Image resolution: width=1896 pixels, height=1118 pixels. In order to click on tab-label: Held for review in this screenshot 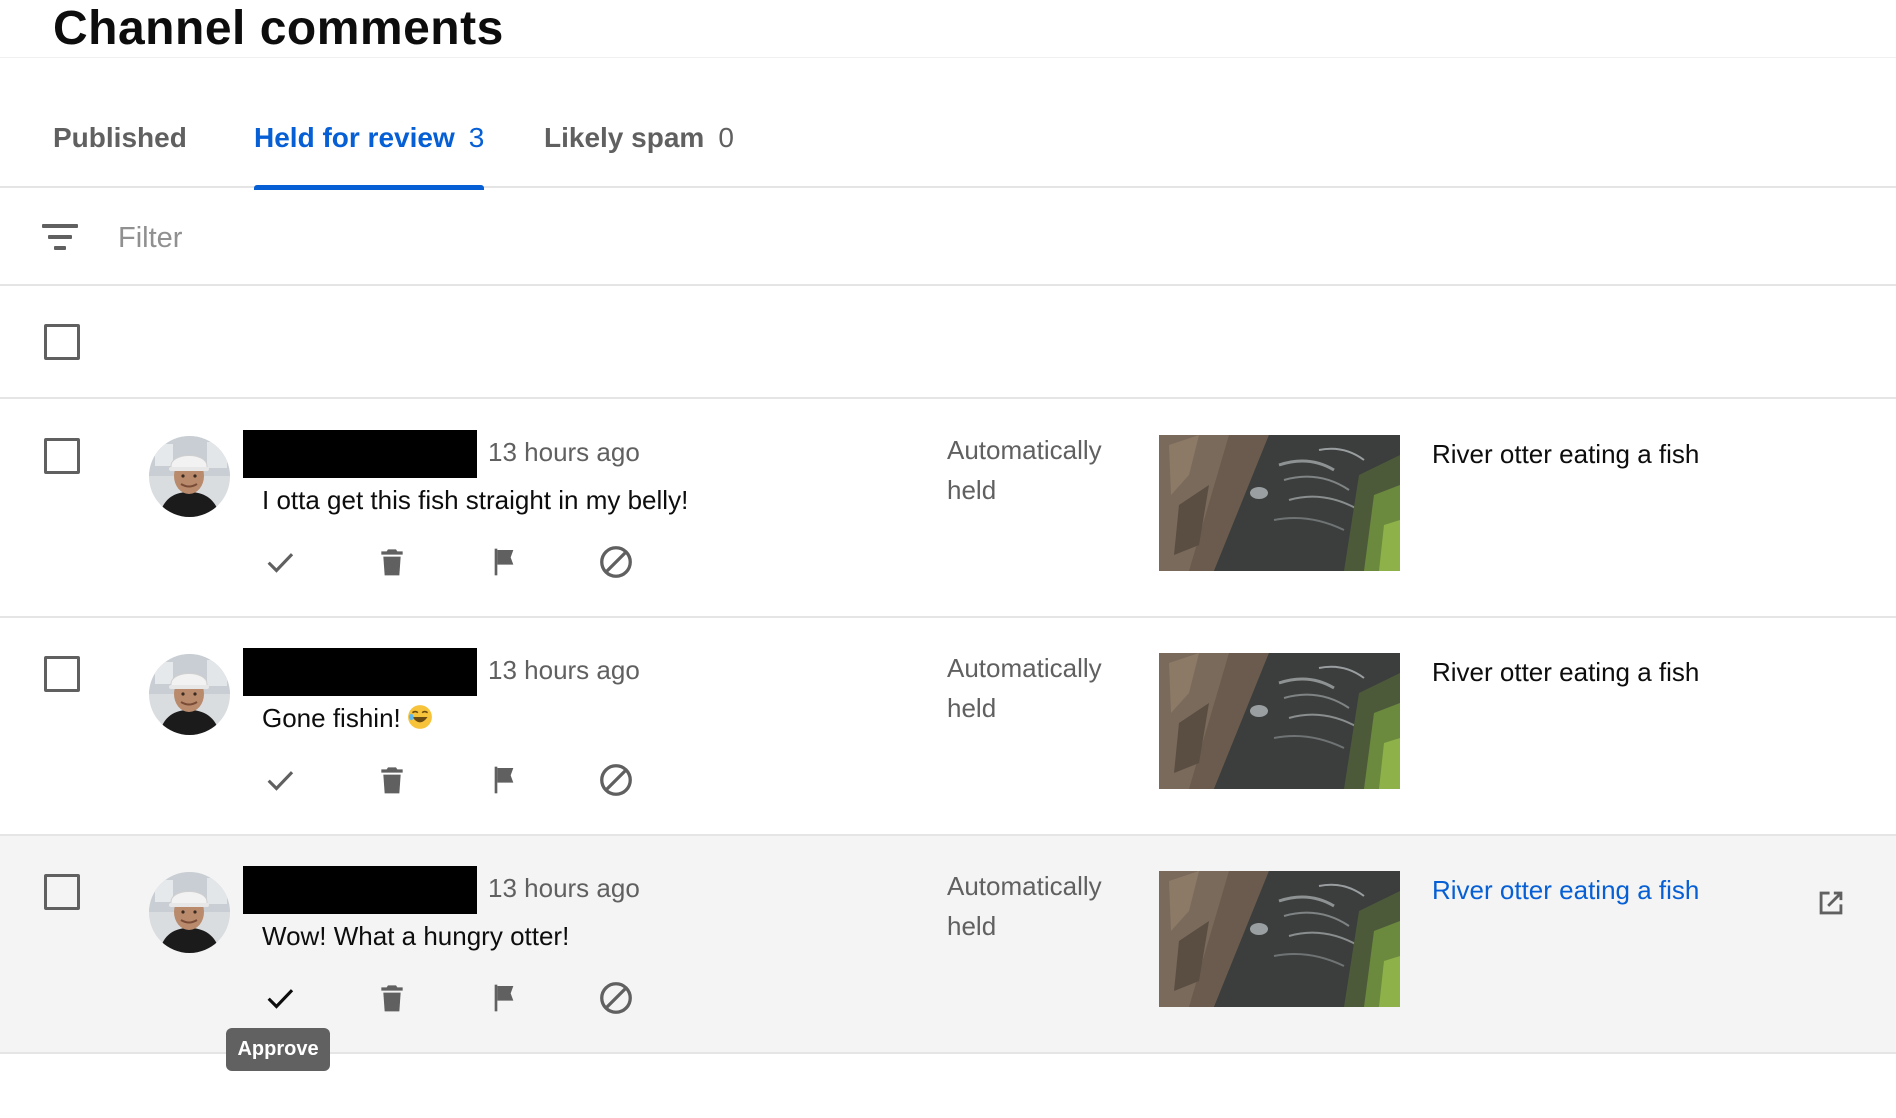, I will do `click(354, 137)`.